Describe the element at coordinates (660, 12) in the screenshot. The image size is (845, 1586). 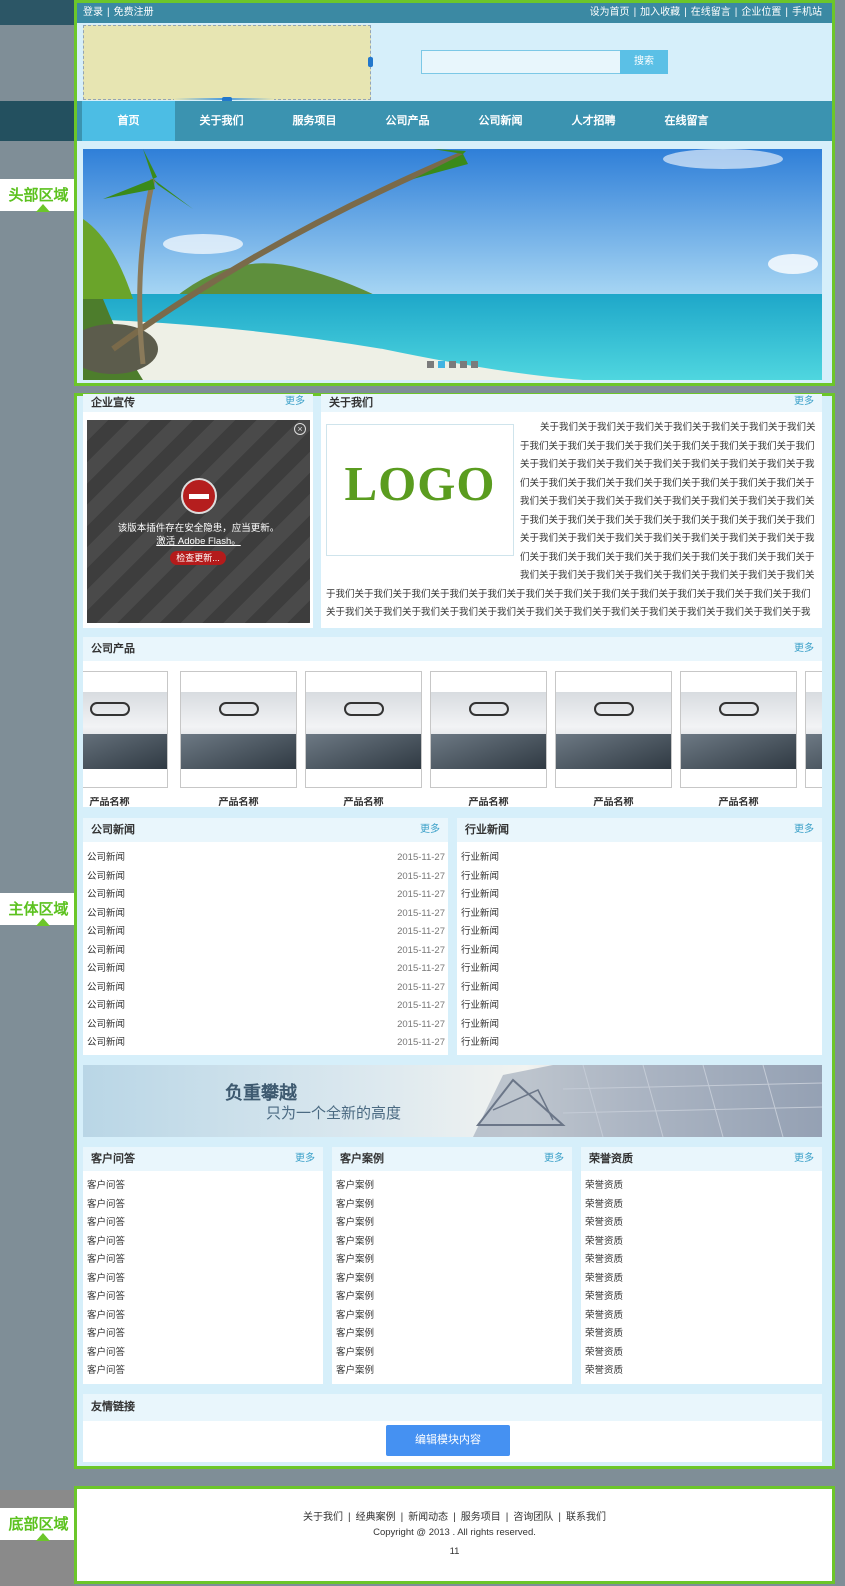
I see `add-favorite-link: 加入收藏` at that location.